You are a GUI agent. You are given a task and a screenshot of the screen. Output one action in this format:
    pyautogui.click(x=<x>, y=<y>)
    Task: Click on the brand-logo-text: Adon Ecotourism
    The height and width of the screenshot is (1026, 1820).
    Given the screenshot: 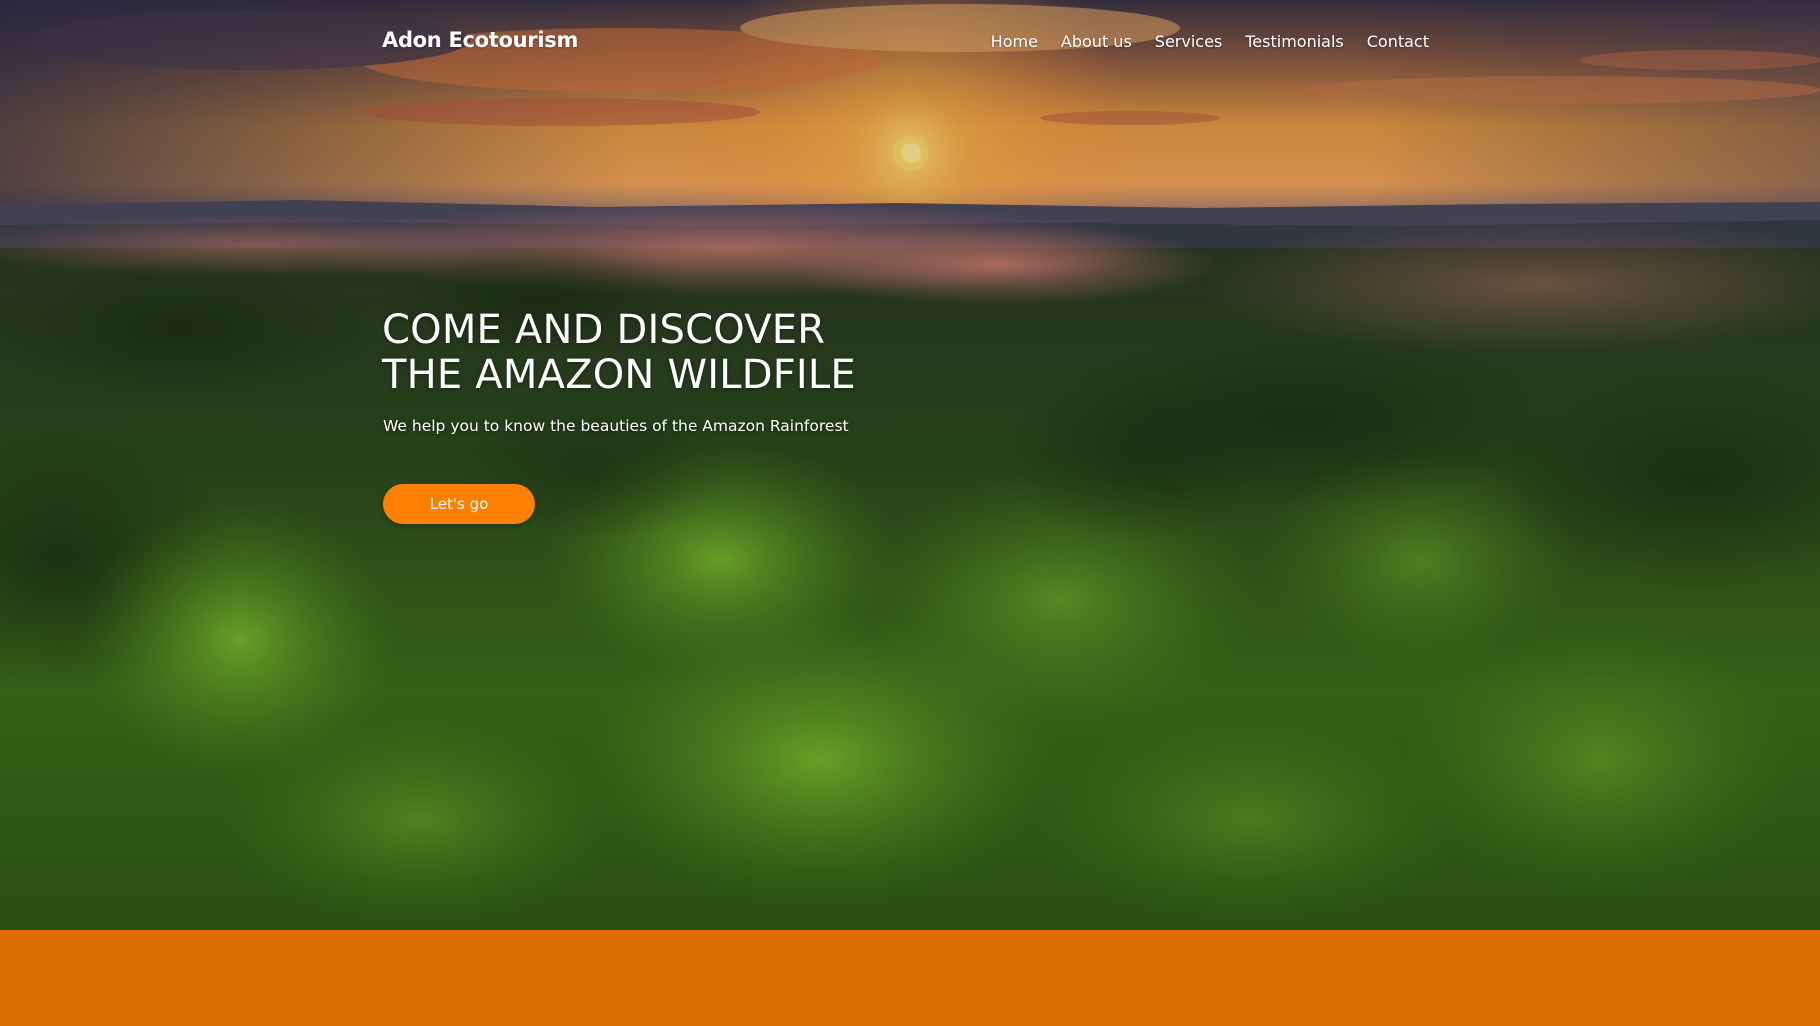 What is the action you would take?
    pyautogui.click(x=480, y=40)
    